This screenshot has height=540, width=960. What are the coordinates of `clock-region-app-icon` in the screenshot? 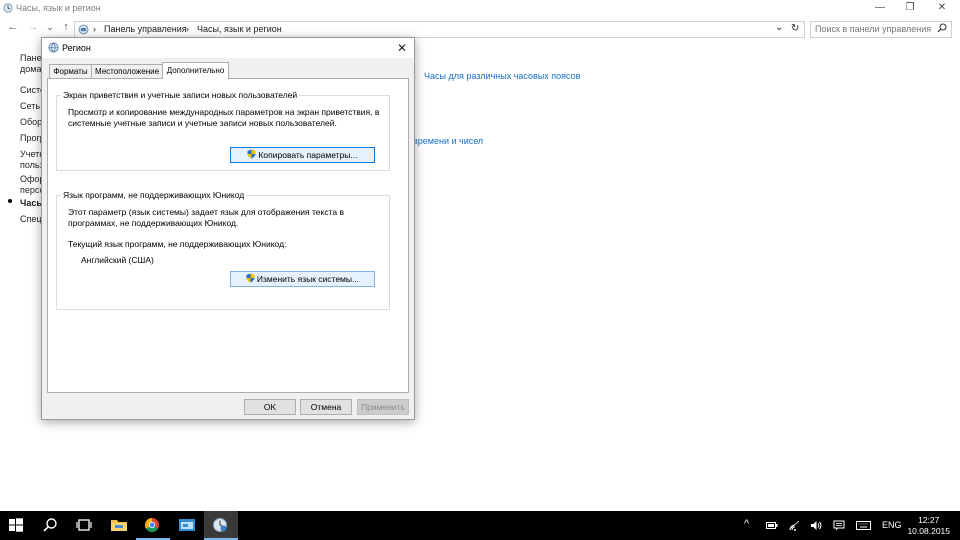 It's located at (8, 8).